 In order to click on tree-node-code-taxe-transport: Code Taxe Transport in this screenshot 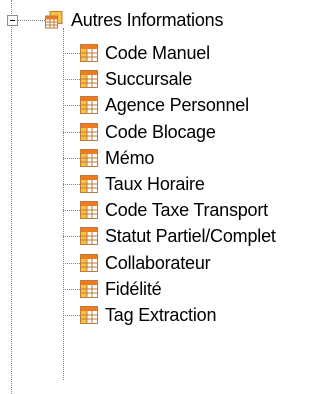, I will do `click(174, 210)`.